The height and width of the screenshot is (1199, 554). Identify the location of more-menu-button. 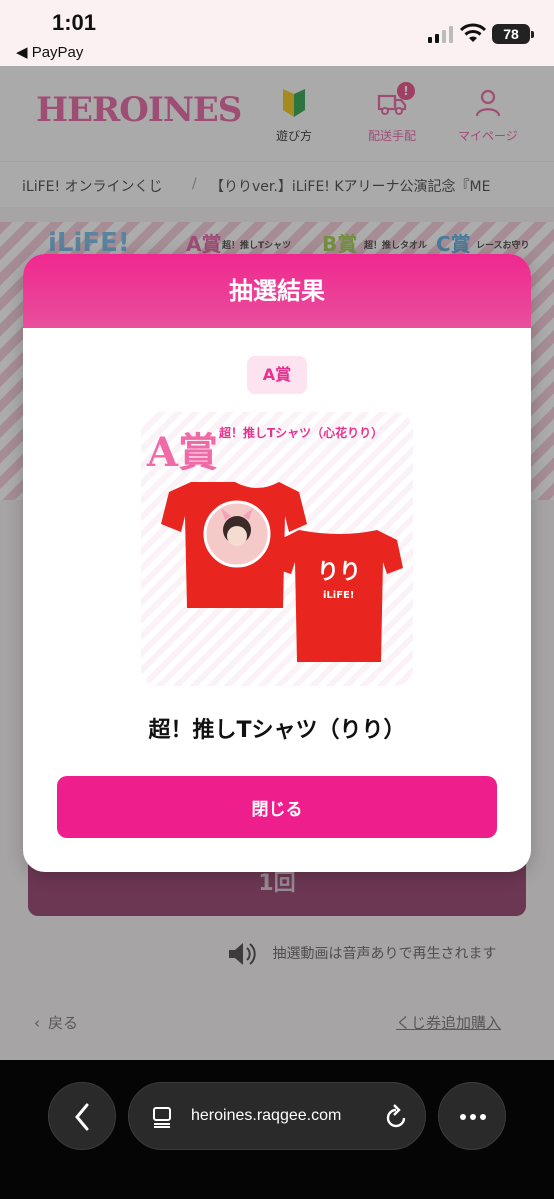
(472, 1116).